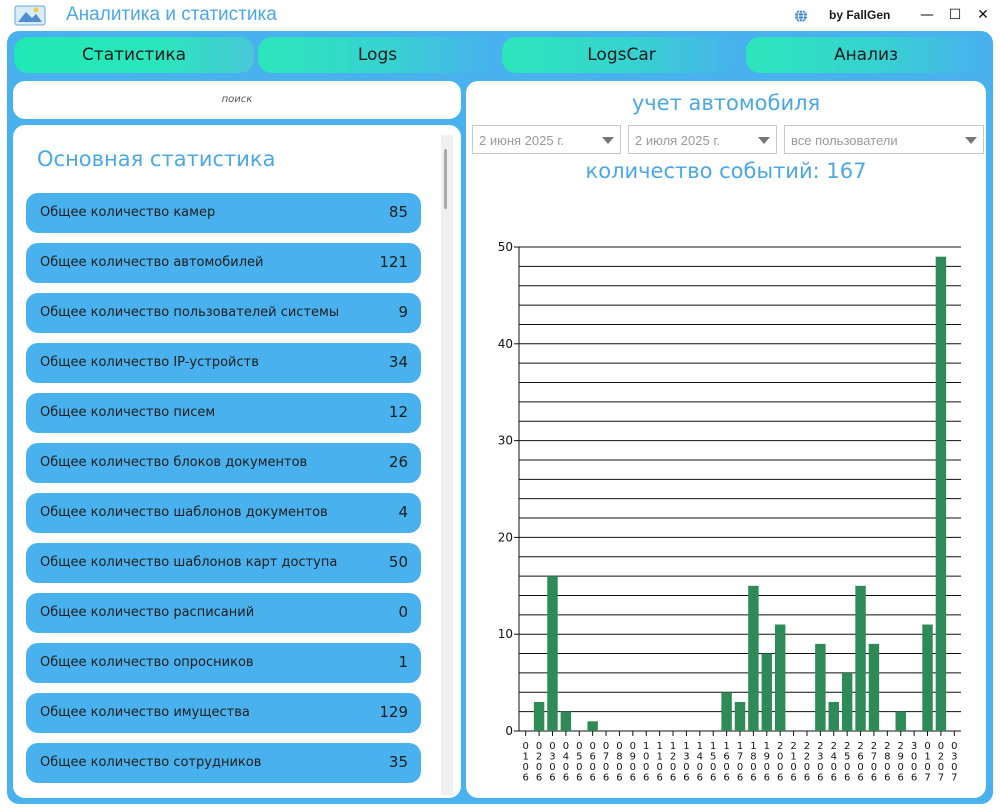 This screenshot has width=1000, height=810. What do you see at coordinates (941, 762) in the screenshot?
I see `x-tick-label: 0207` at bounding box center [941, 762].